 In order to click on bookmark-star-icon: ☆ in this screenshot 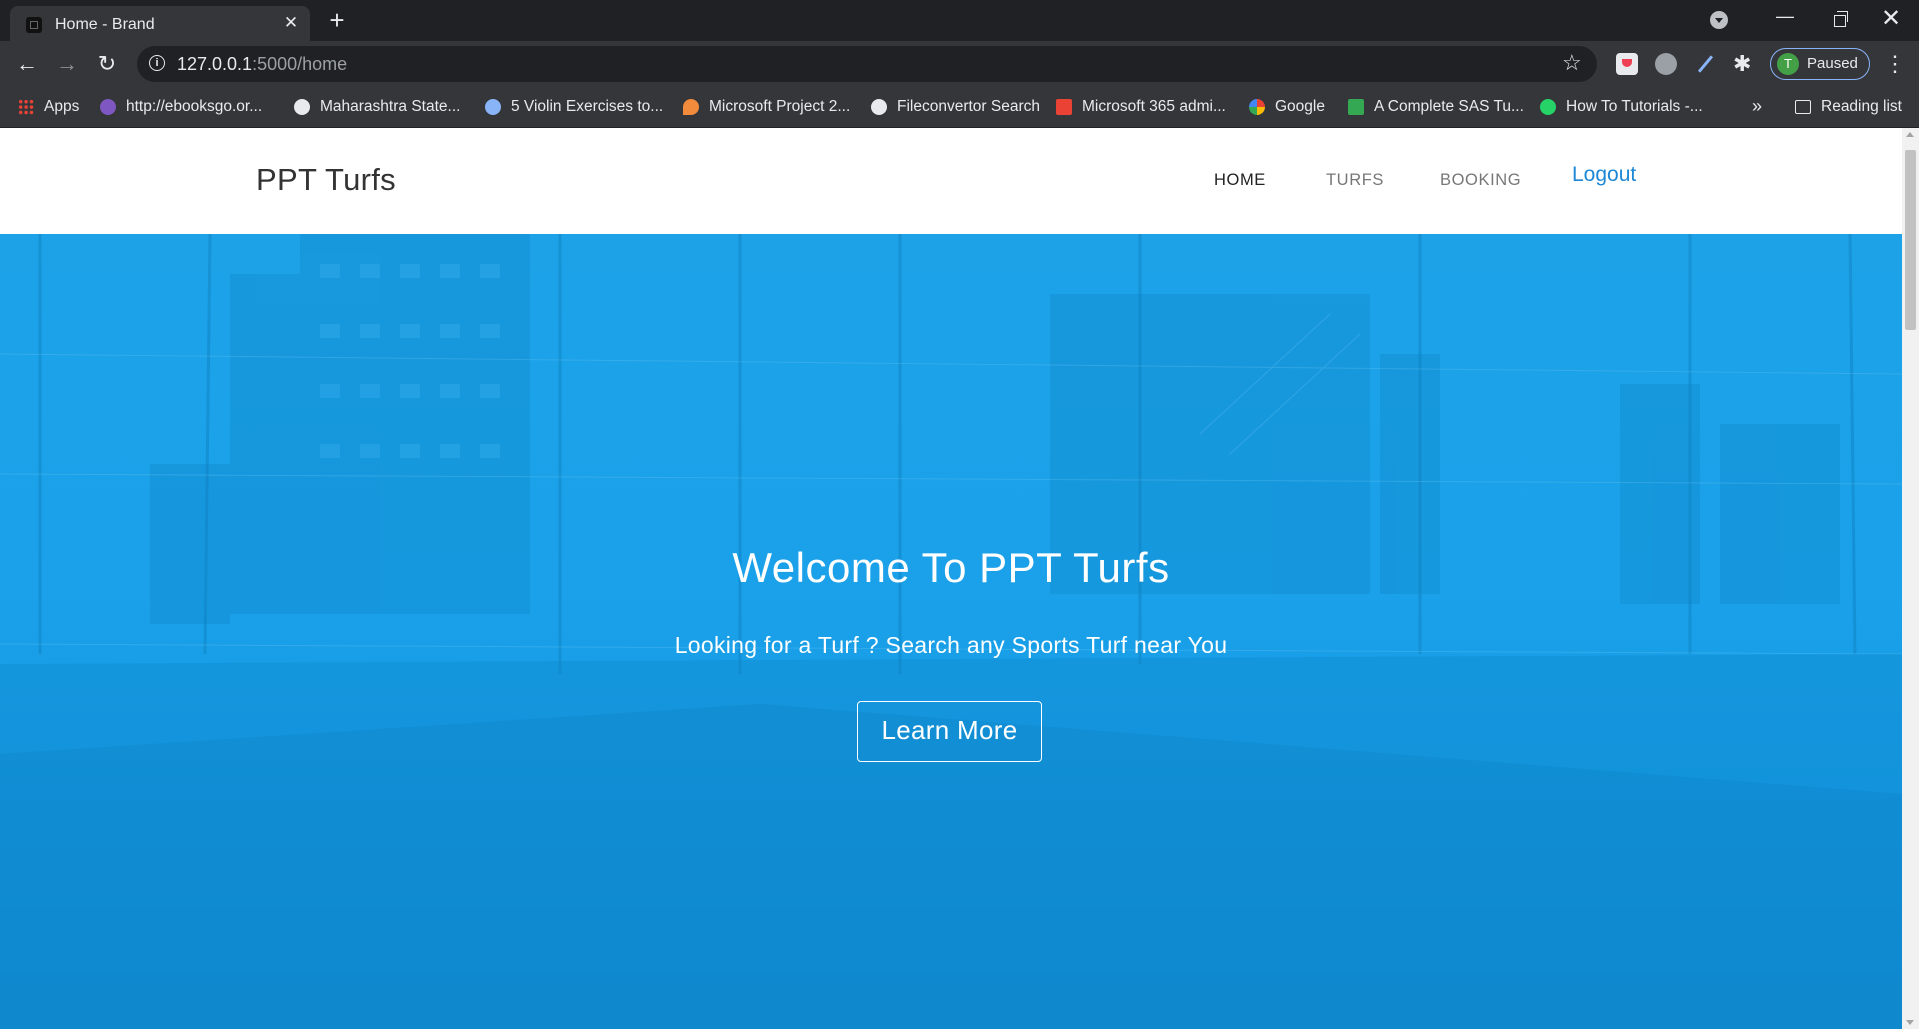, I will do `click(1572, 63)`.